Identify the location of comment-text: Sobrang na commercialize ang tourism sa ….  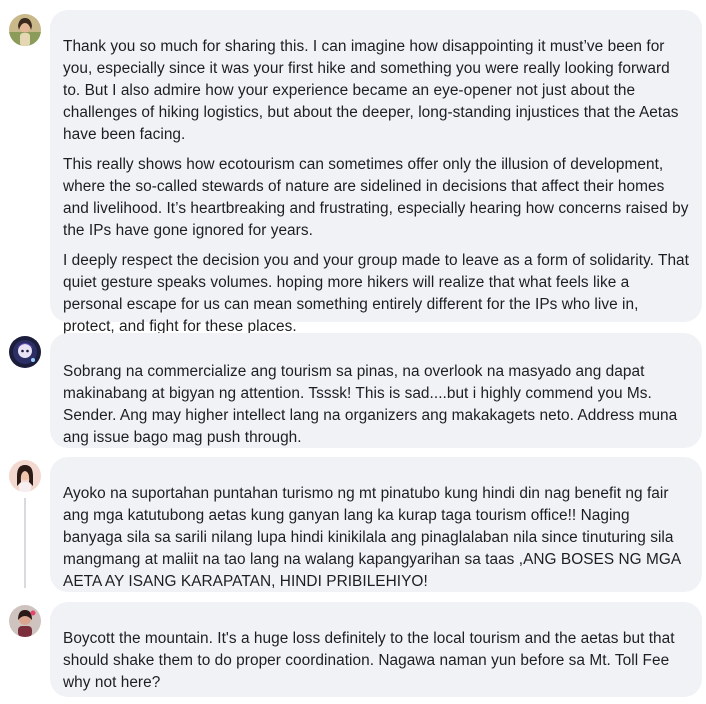
(370, 404).